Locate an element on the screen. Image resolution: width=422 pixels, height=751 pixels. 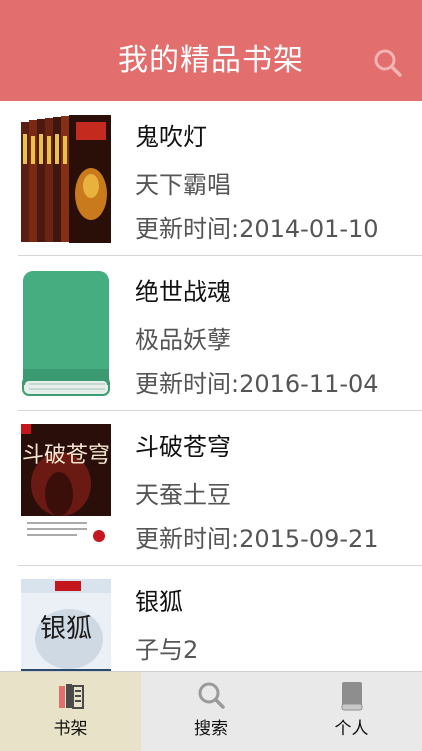
book-title: 鬼吹灯 is located at coordinates (171, 137).